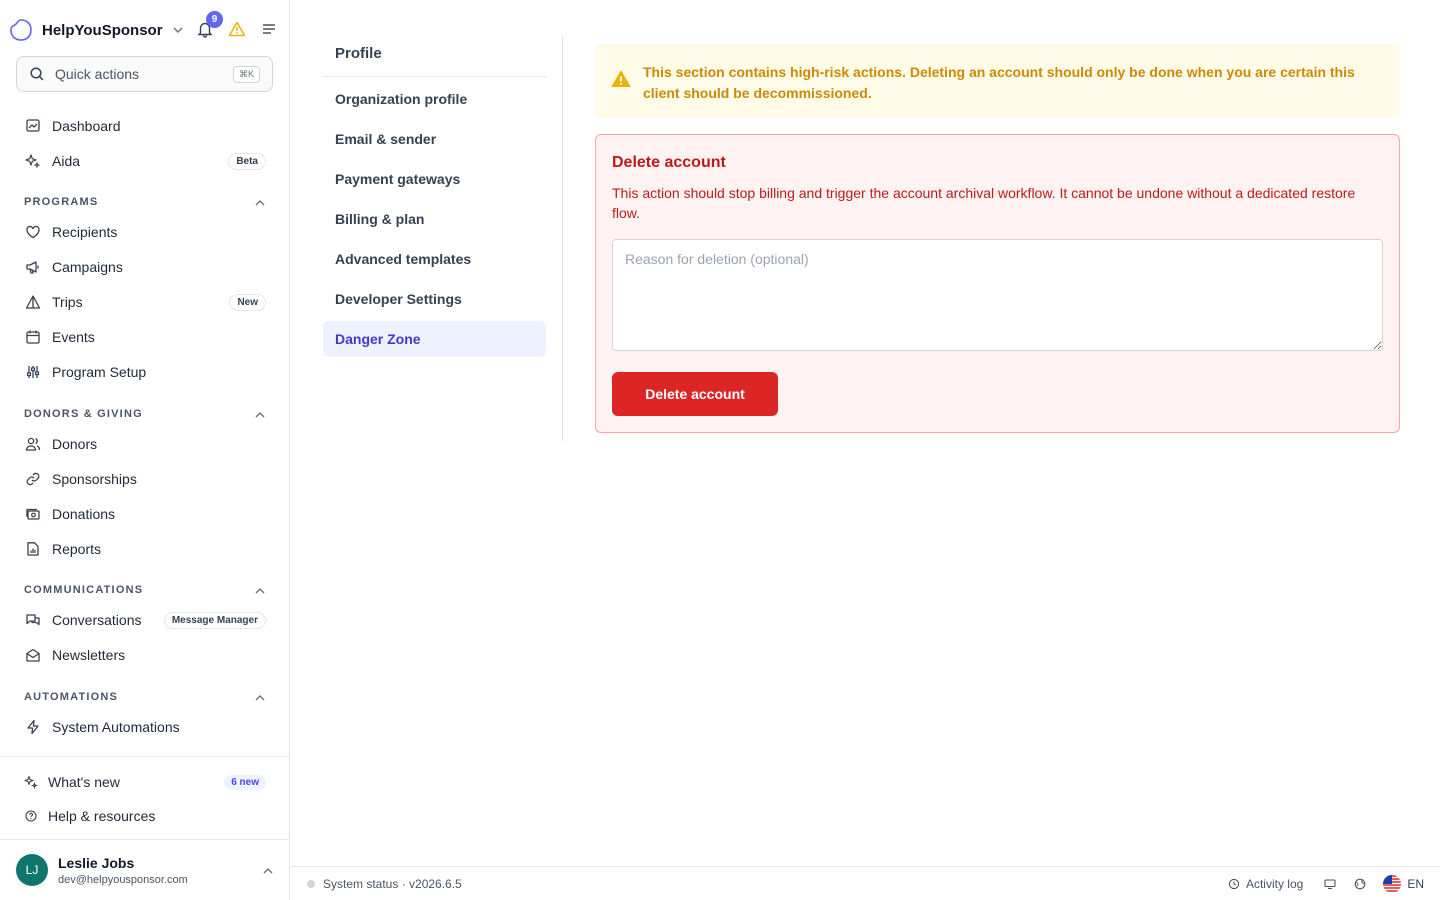 The height and width of the screenshot is (900, 1440). Describe the element at coordinates (73, 337) in the screenshot. I see `nav-label: Events` at that location.